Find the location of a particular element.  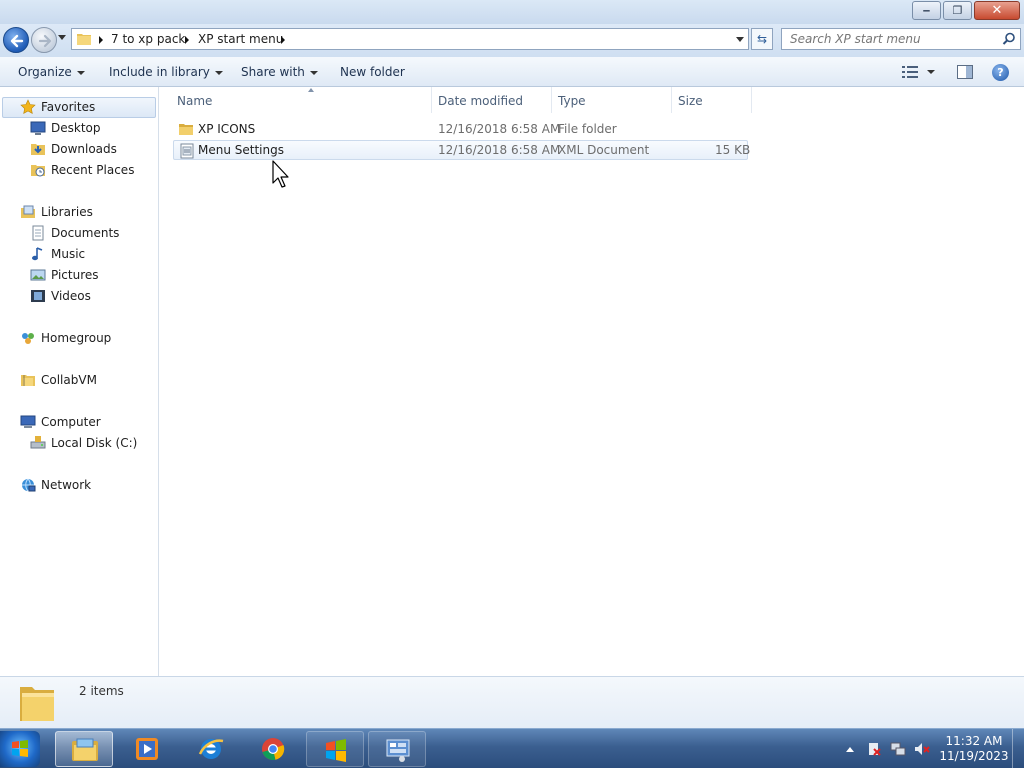

star-icon is located at coordinates (28, 106).